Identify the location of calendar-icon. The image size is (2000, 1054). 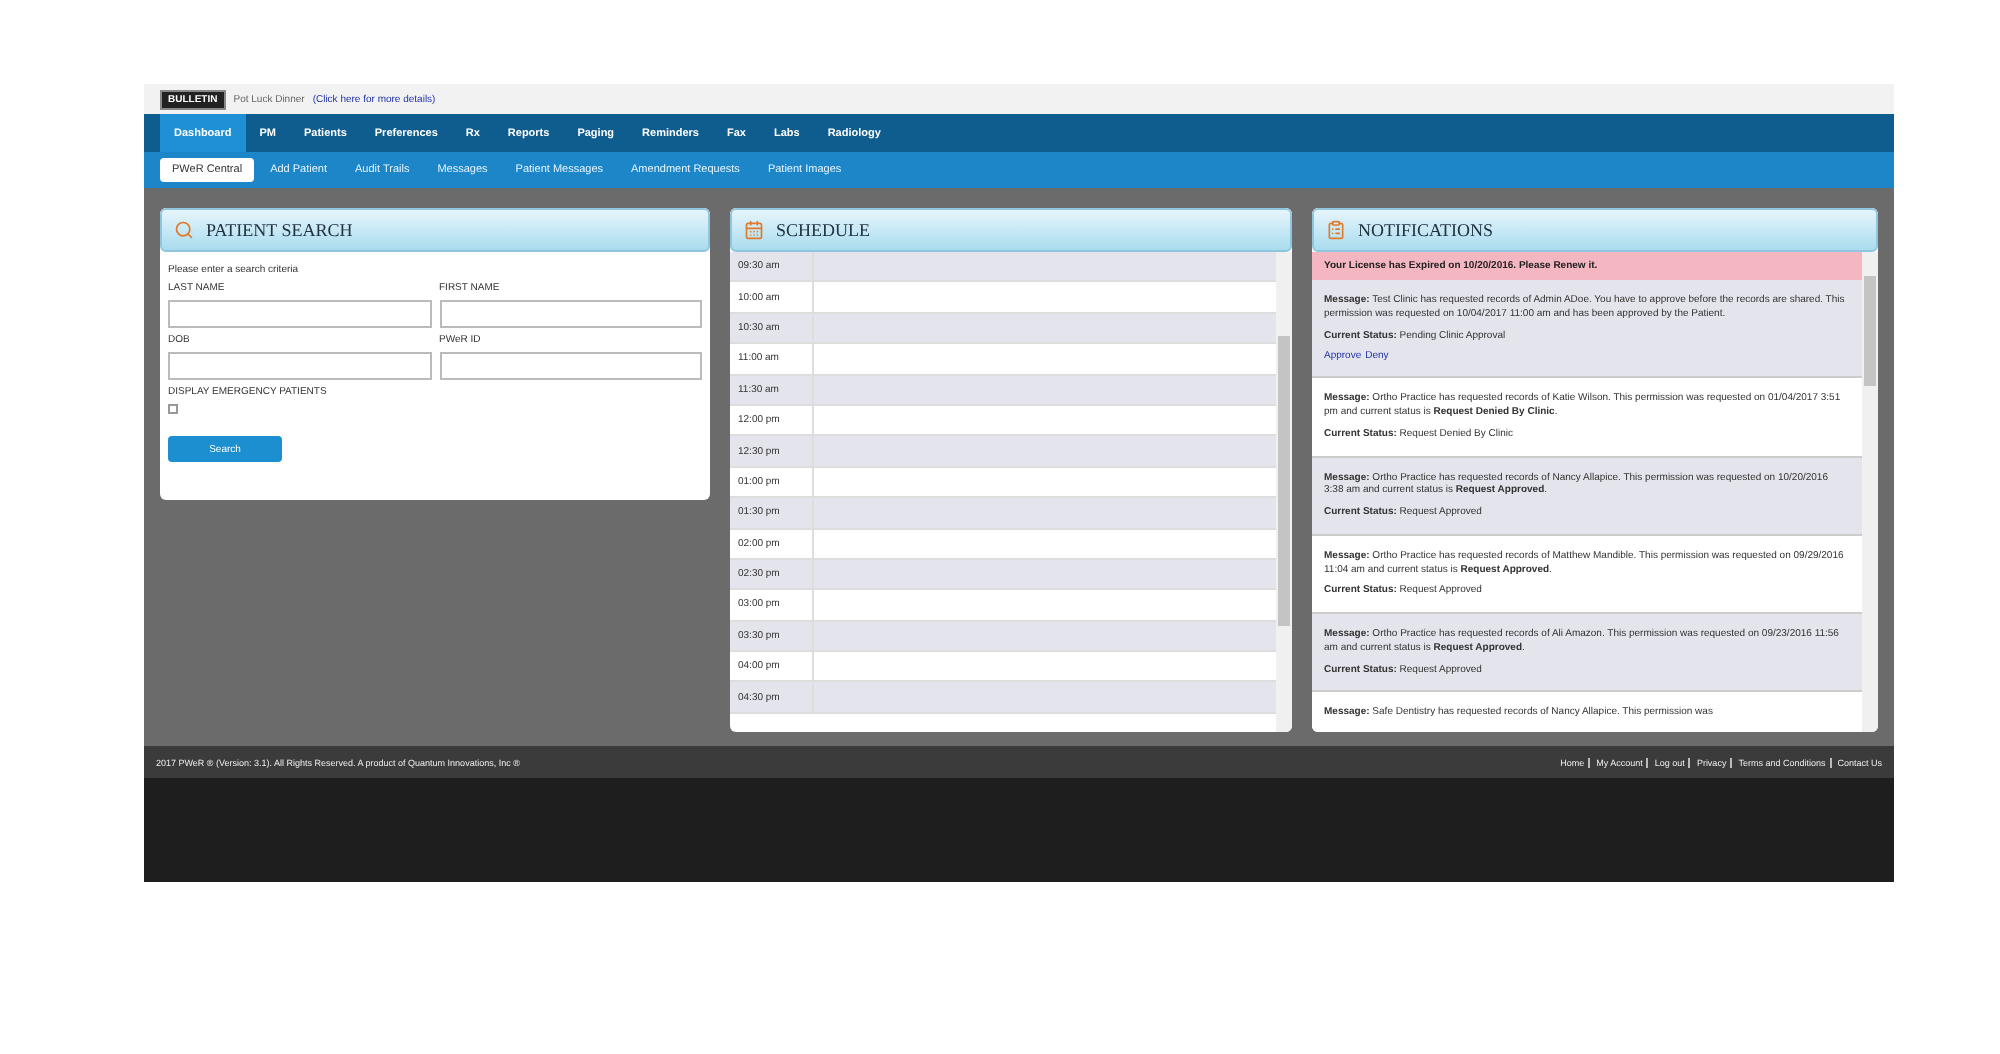
(754, 230).